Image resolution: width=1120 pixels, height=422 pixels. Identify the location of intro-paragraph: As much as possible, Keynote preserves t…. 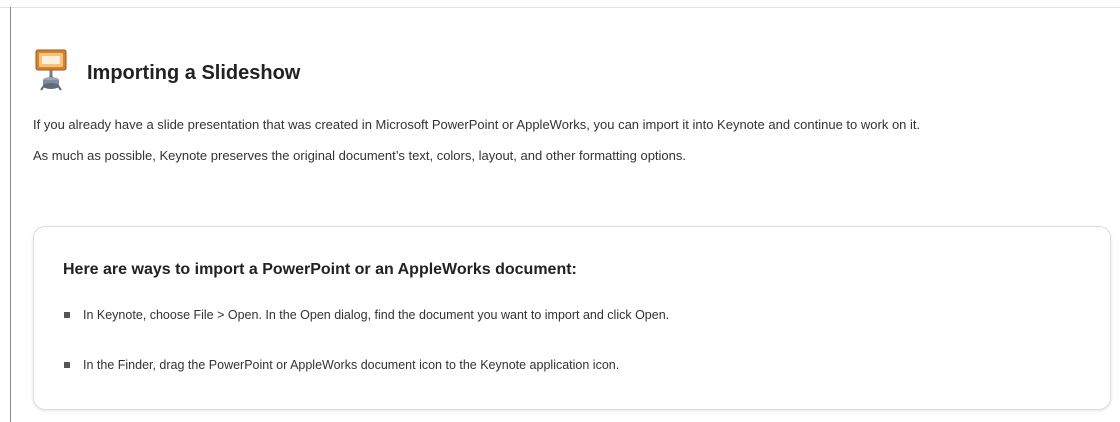
(359, 155).